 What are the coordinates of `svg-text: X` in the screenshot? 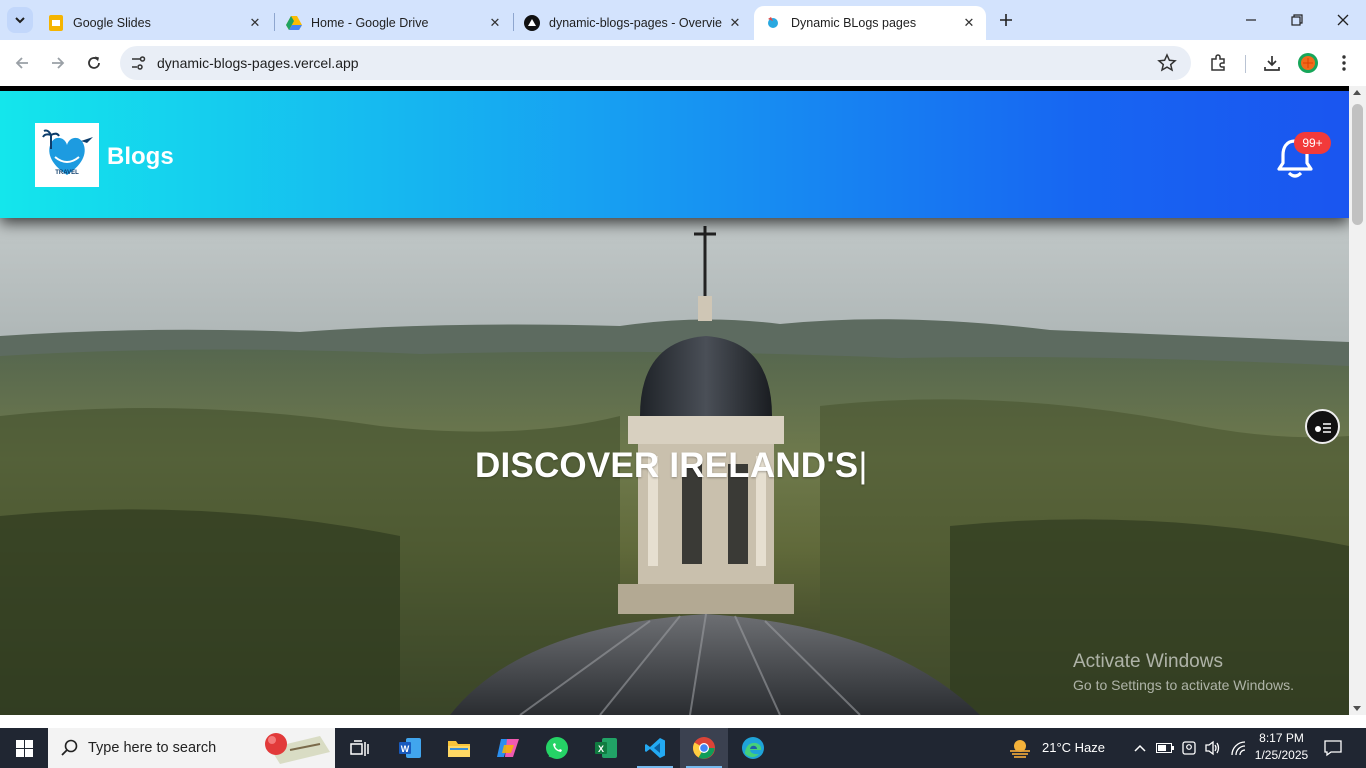 It's located at (601, 749).